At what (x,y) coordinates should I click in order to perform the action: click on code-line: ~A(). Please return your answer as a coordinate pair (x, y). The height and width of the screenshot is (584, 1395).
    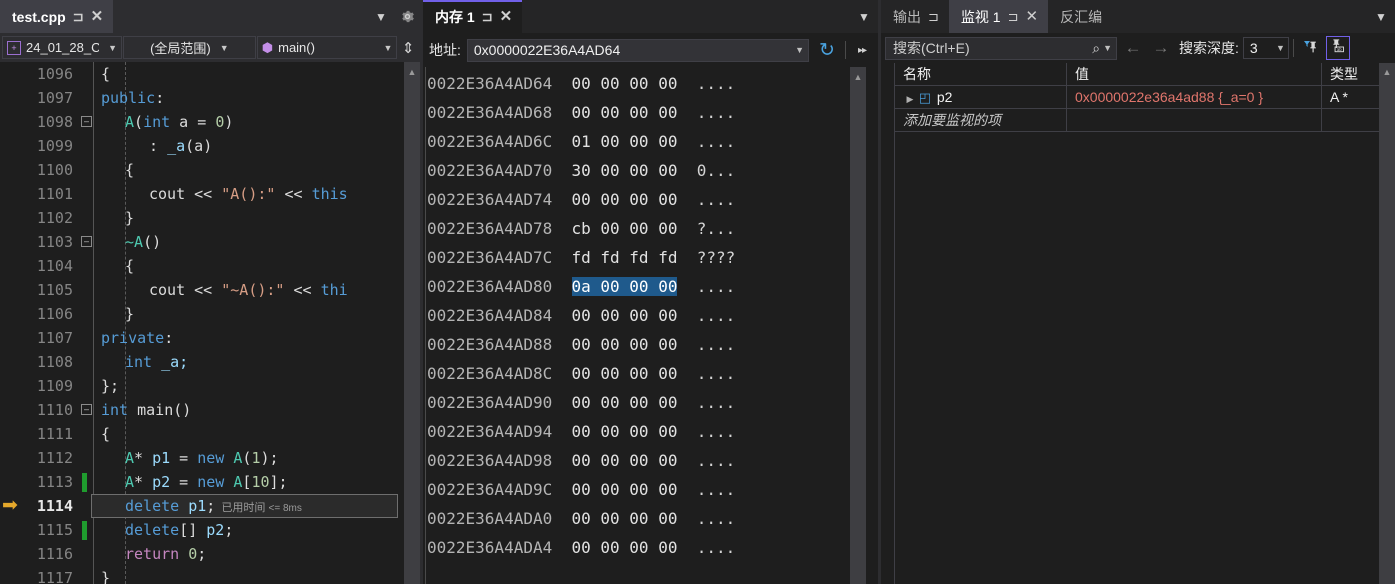
    Looking at the image, I should click on (255, 242).